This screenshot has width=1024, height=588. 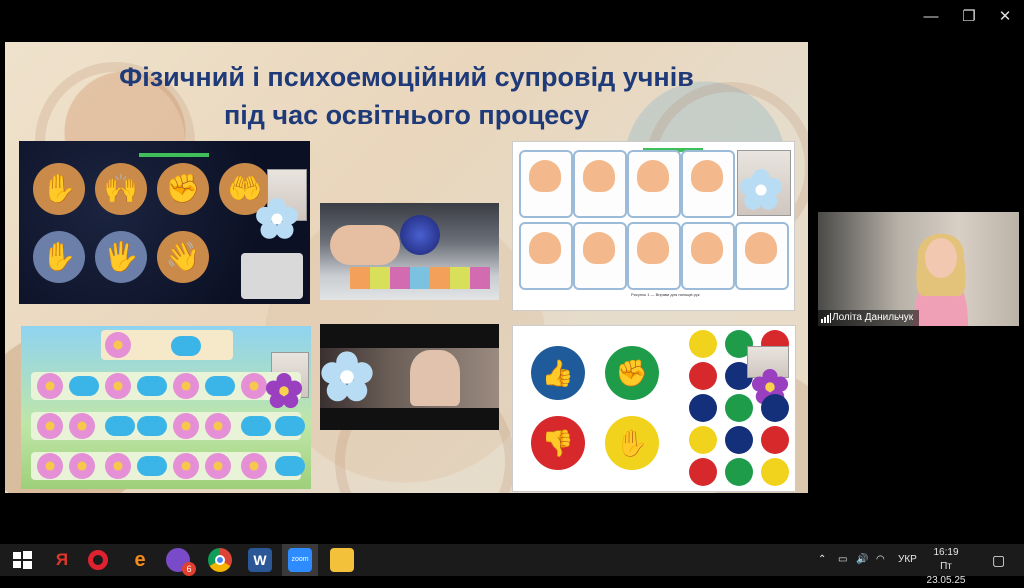 What do you see at coordinates (558, 443) in the screenshot?
I see `thumbs-down-icon: 👎` at bounding box center [558, 443].